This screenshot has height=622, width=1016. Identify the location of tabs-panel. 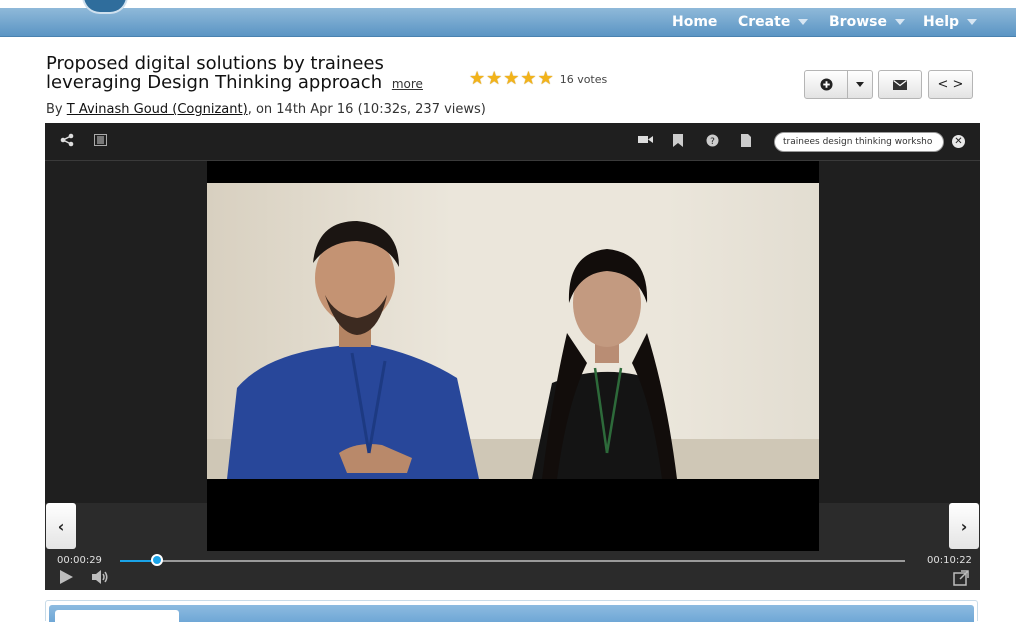
(511, 611).